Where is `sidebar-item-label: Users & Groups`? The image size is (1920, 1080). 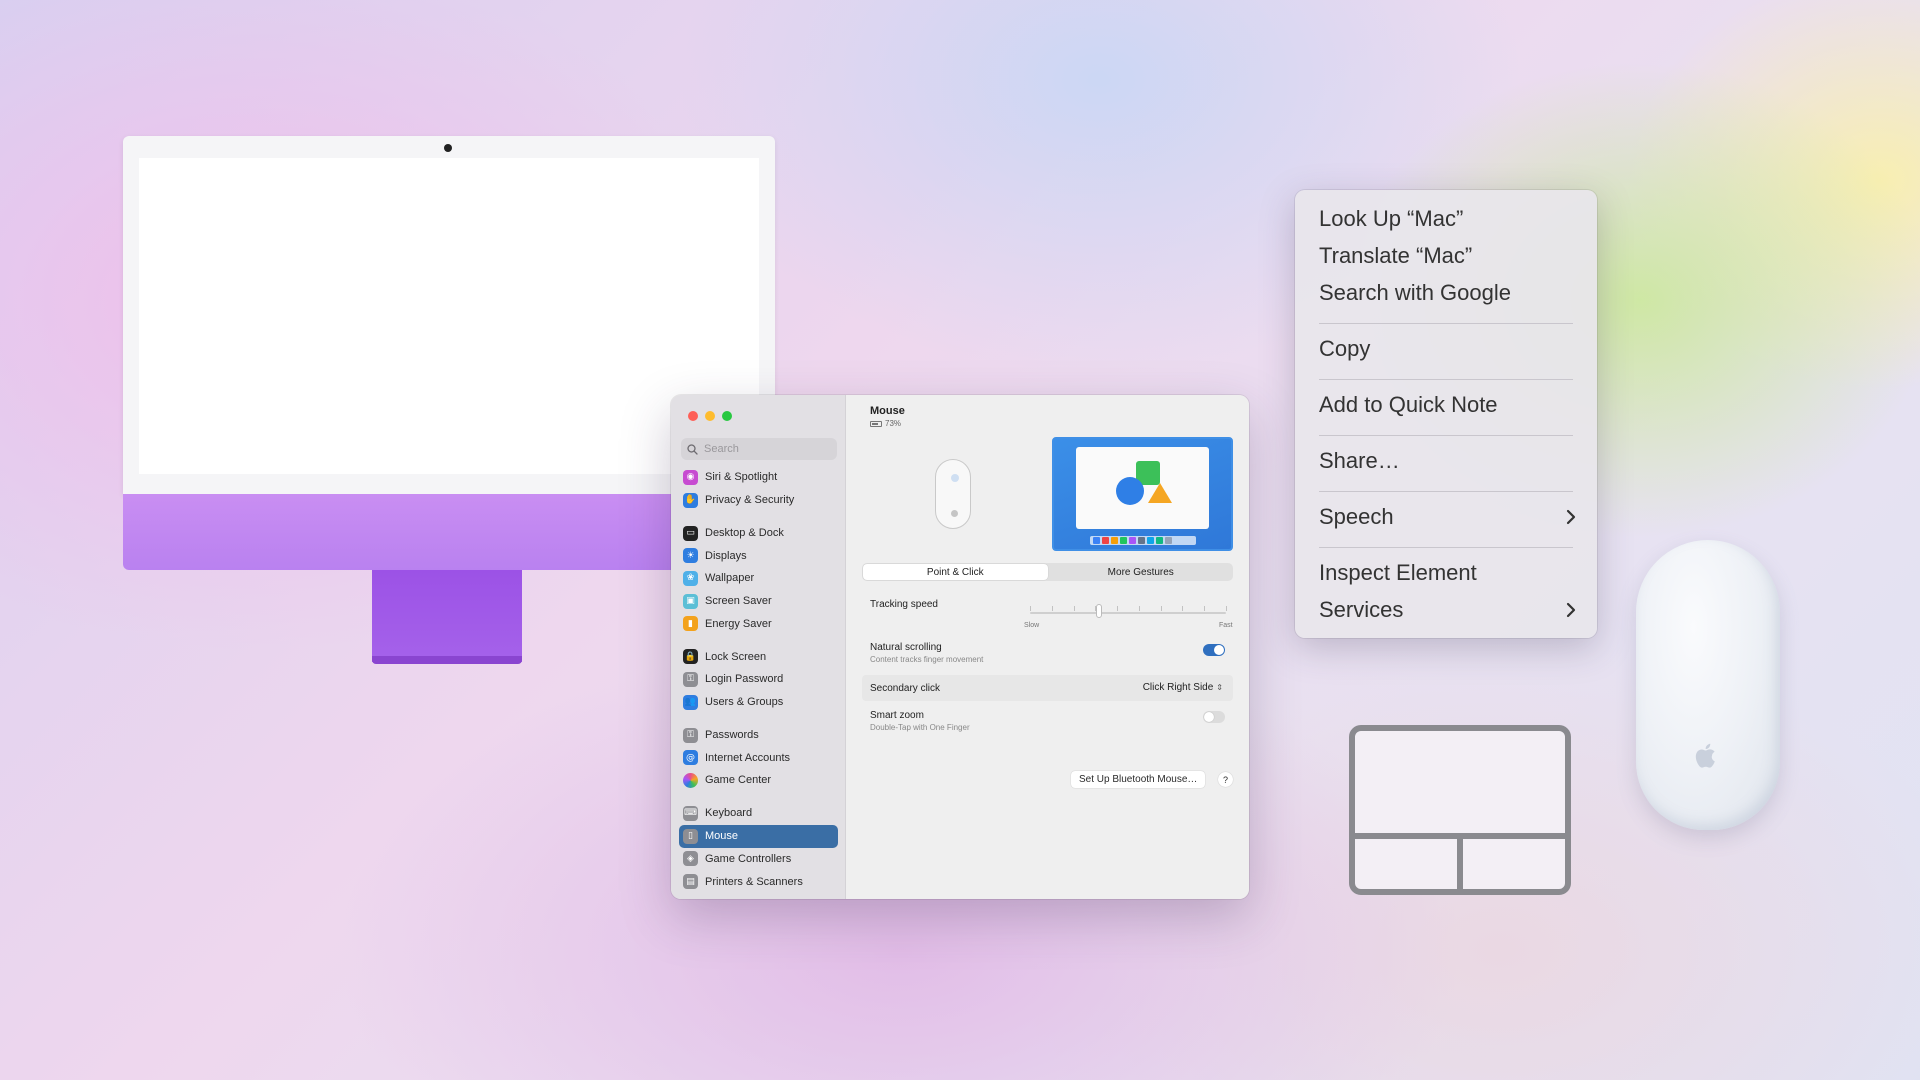 sidebar-item-label: Users & Groups is located at coordinates (744, 702).